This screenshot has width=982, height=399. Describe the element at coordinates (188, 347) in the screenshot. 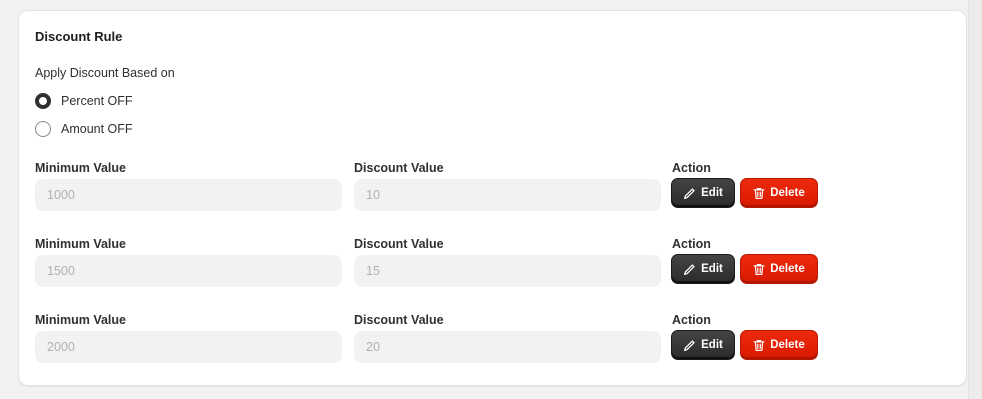

I see `minimum-value-field: 2000` at that location.